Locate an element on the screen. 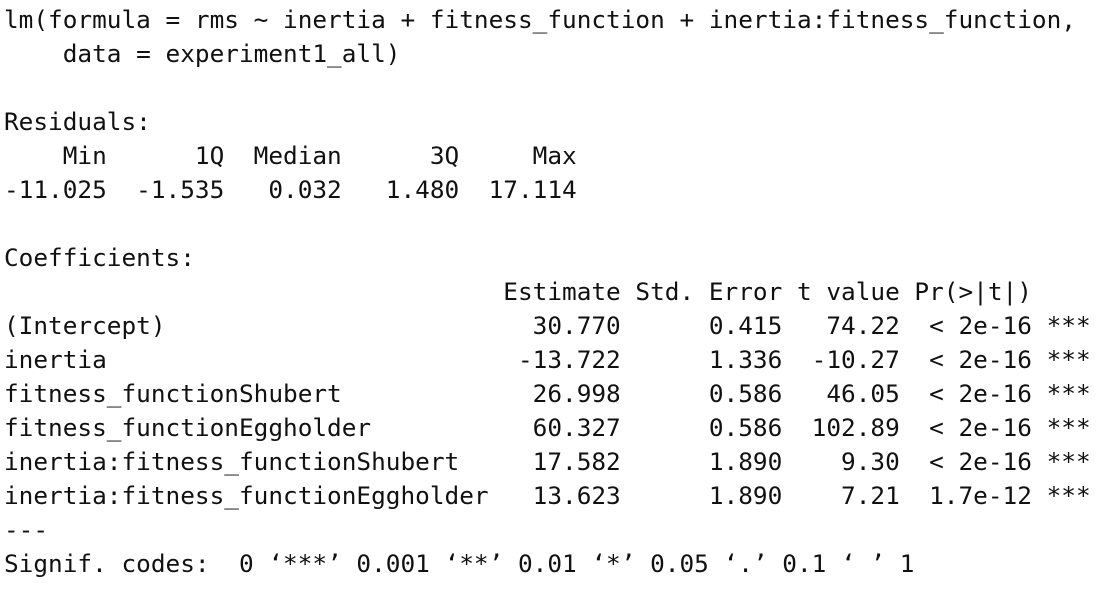  coefficients-title: Coefficients: is located at coordinates (99, 257).